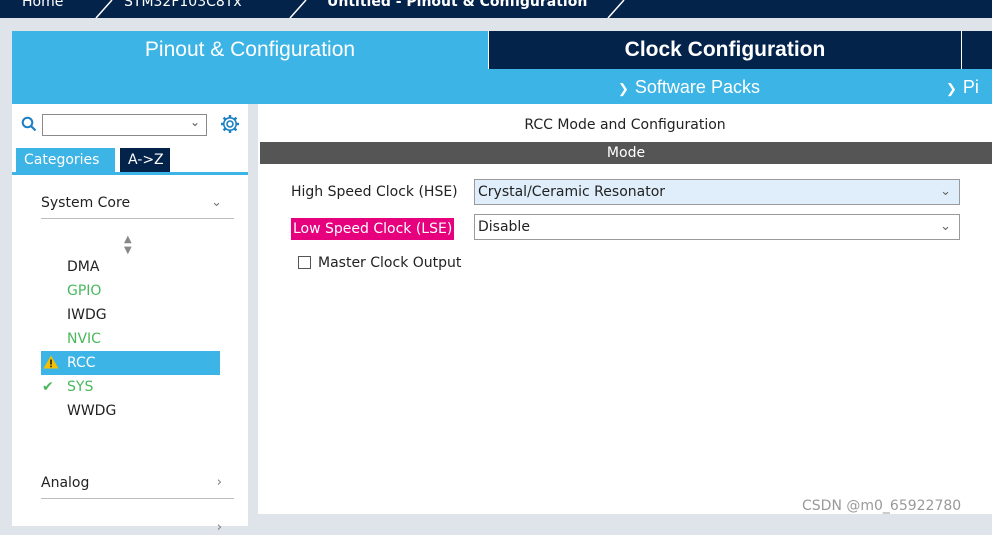 This screenshot has height=535, width=992. What do you see at coordinates (130, 291) in the screenshot?
I see `list-item-gpio: GPIO` at bounding box center [130, 291].